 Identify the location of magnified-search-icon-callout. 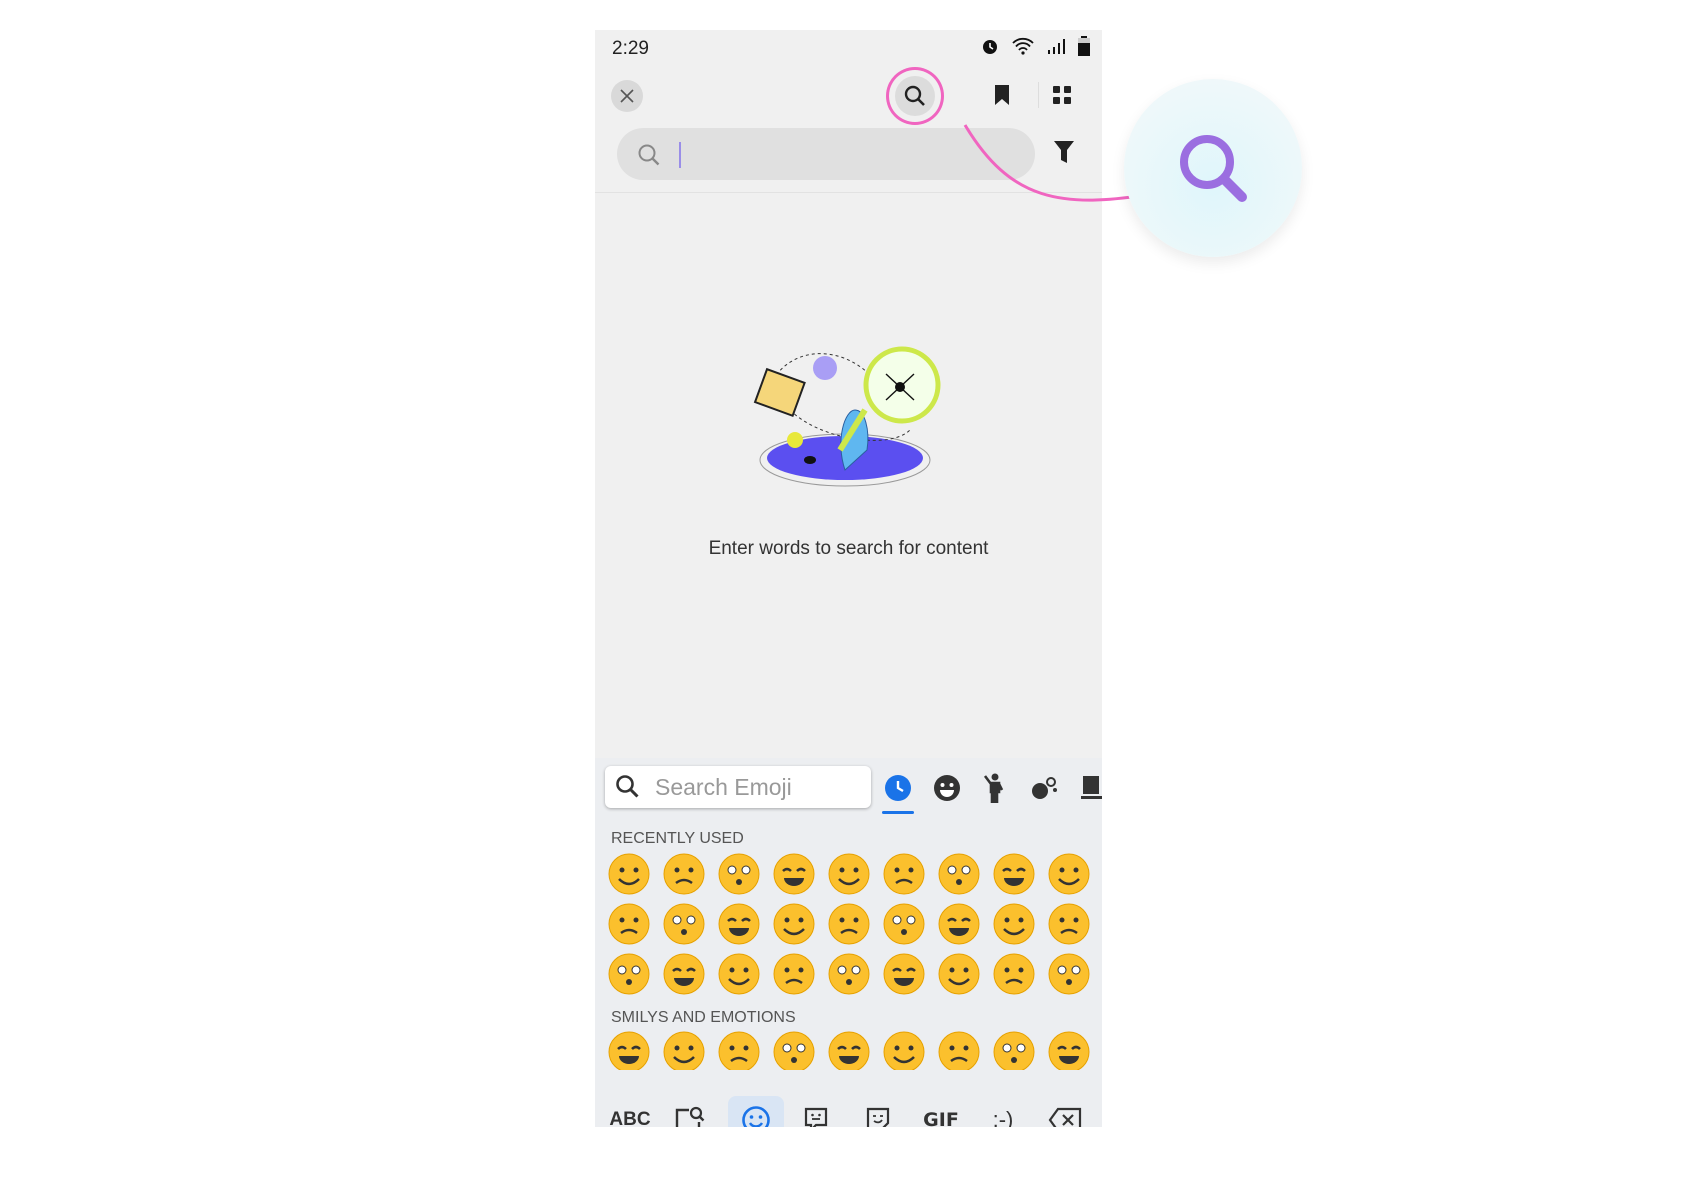
(1213, 168).